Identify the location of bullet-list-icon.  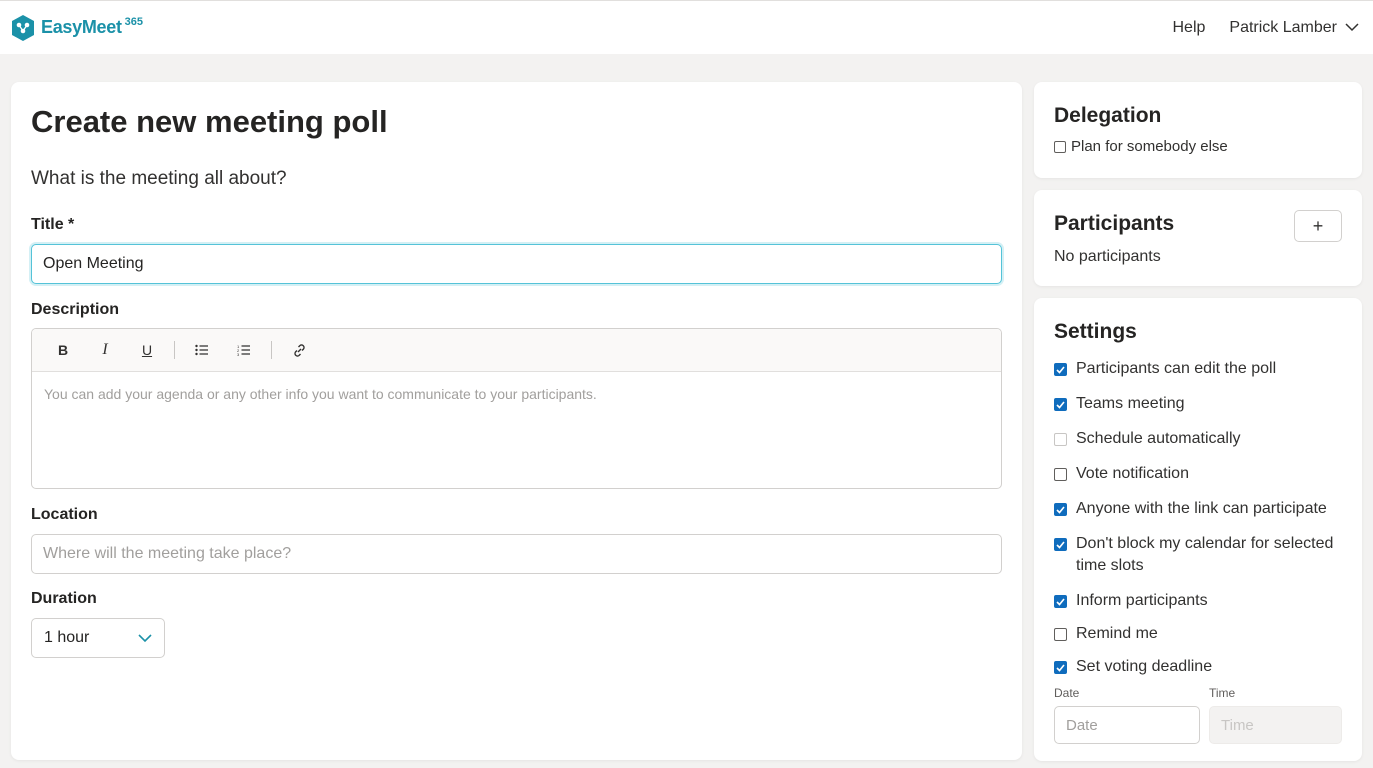
(201, 350).